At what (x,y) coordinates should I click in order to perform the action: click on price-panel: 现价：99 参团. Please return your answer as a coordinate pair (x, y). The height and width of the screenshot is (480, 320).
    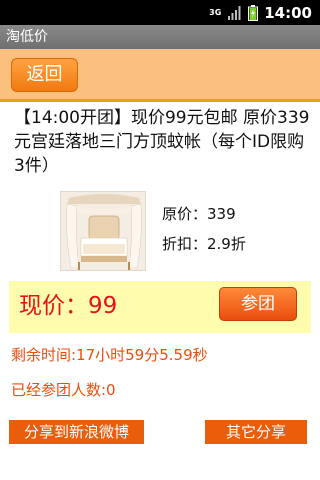
    Looking at the image, I should click on (160, 307).